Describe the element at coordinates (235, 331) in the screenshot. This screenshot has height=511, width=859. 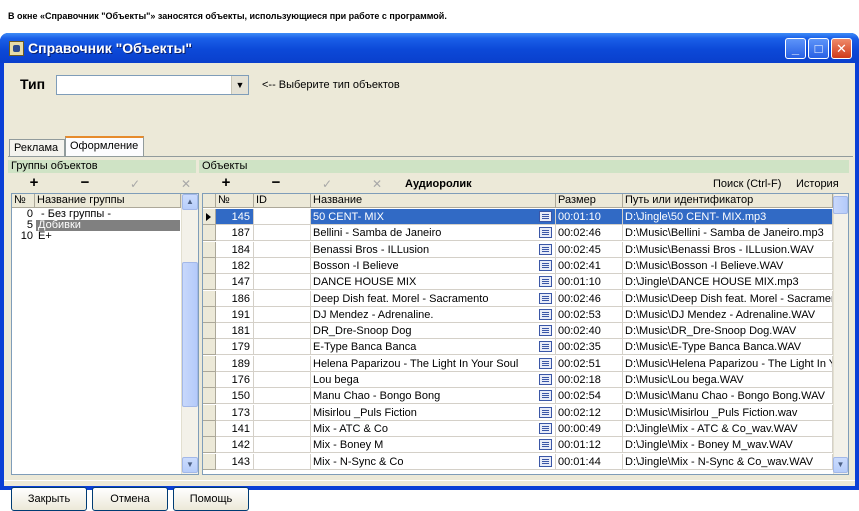
I see `cell-num: 181` at that location.